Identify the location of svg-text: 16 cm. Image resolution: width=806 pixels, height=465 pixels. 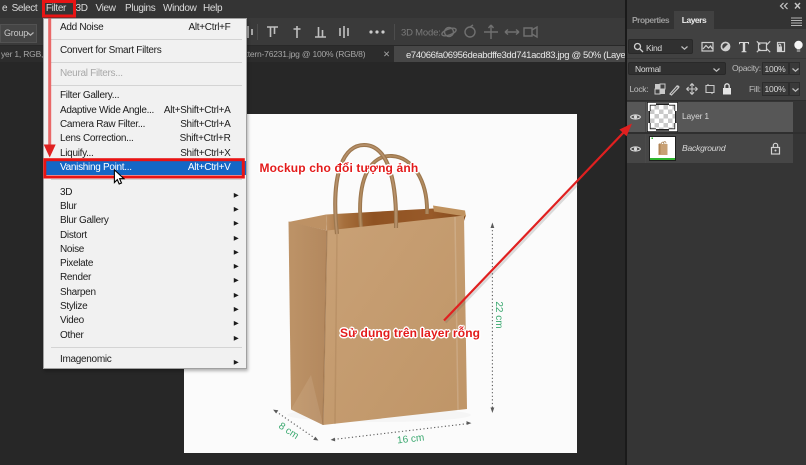
(411, 439).